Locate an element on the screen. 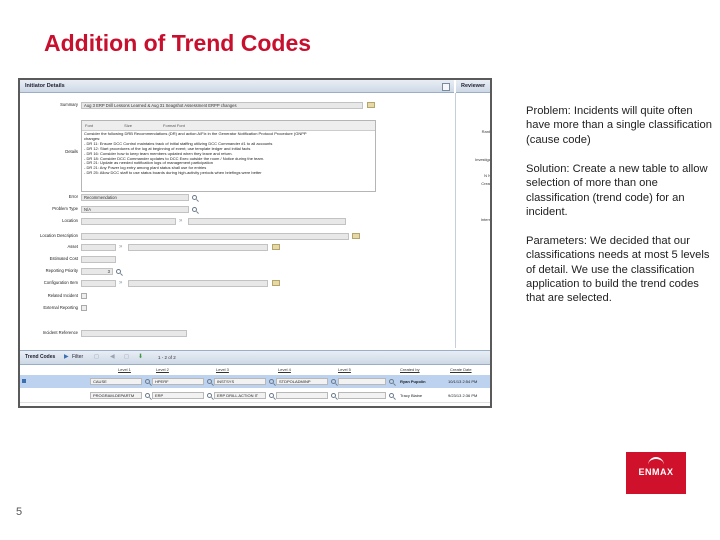 The width and height of the screenshot is (720, 540). asset-label: Asset is located at coordinates (72, 246).